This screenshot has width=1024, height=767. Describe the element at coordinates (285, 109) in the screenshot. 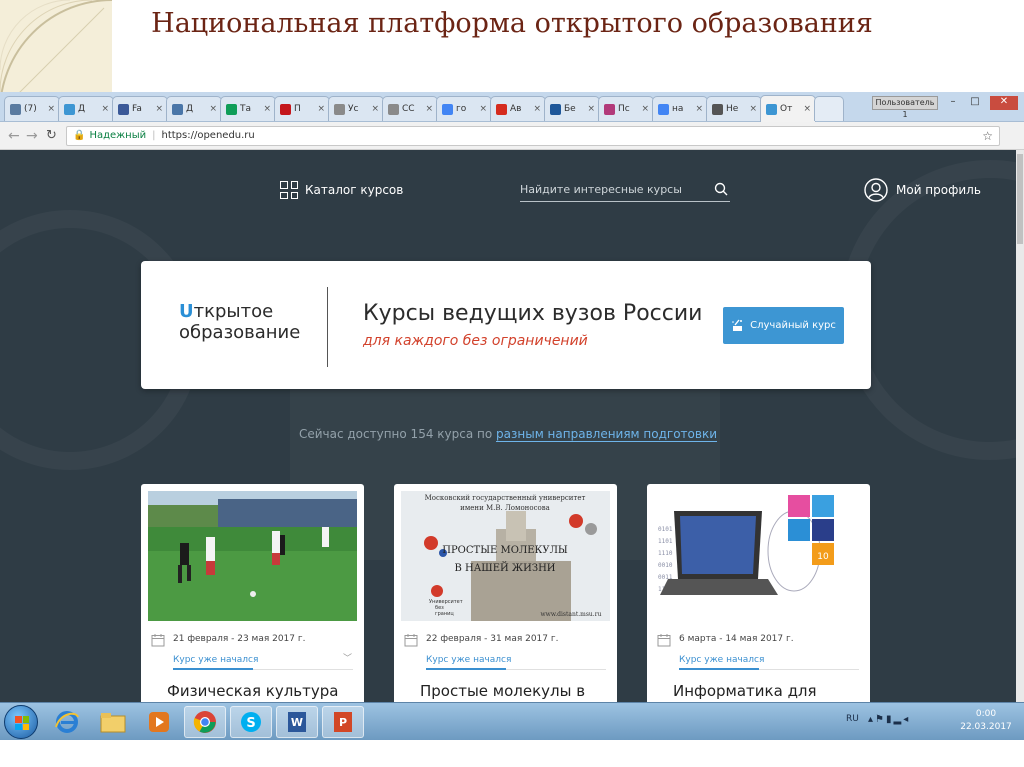

I see `hbr-icon` at that location.